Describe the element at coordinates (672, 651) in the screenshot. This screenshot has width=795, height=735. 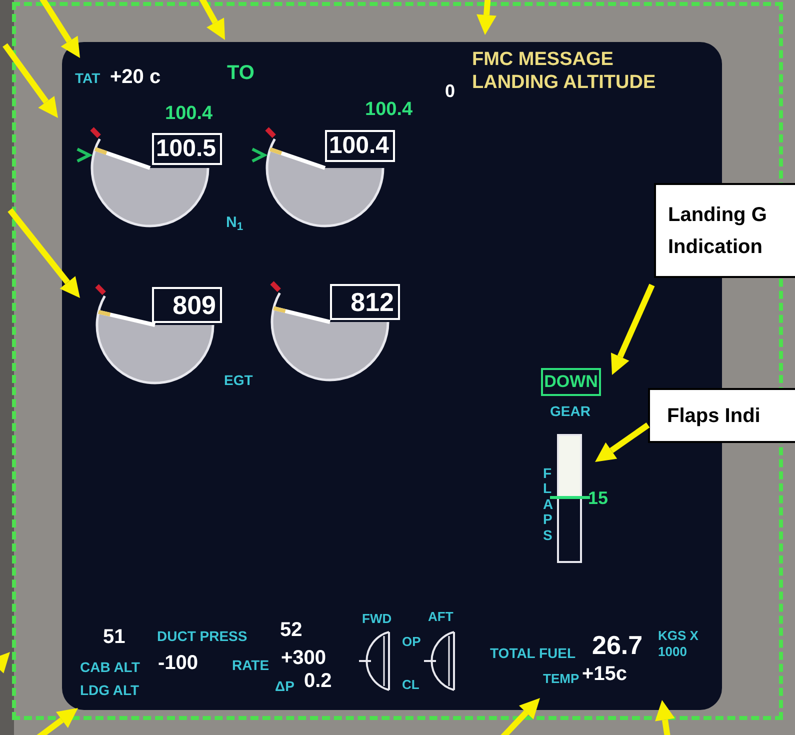
I see `fuel-units: 1000` at that location.